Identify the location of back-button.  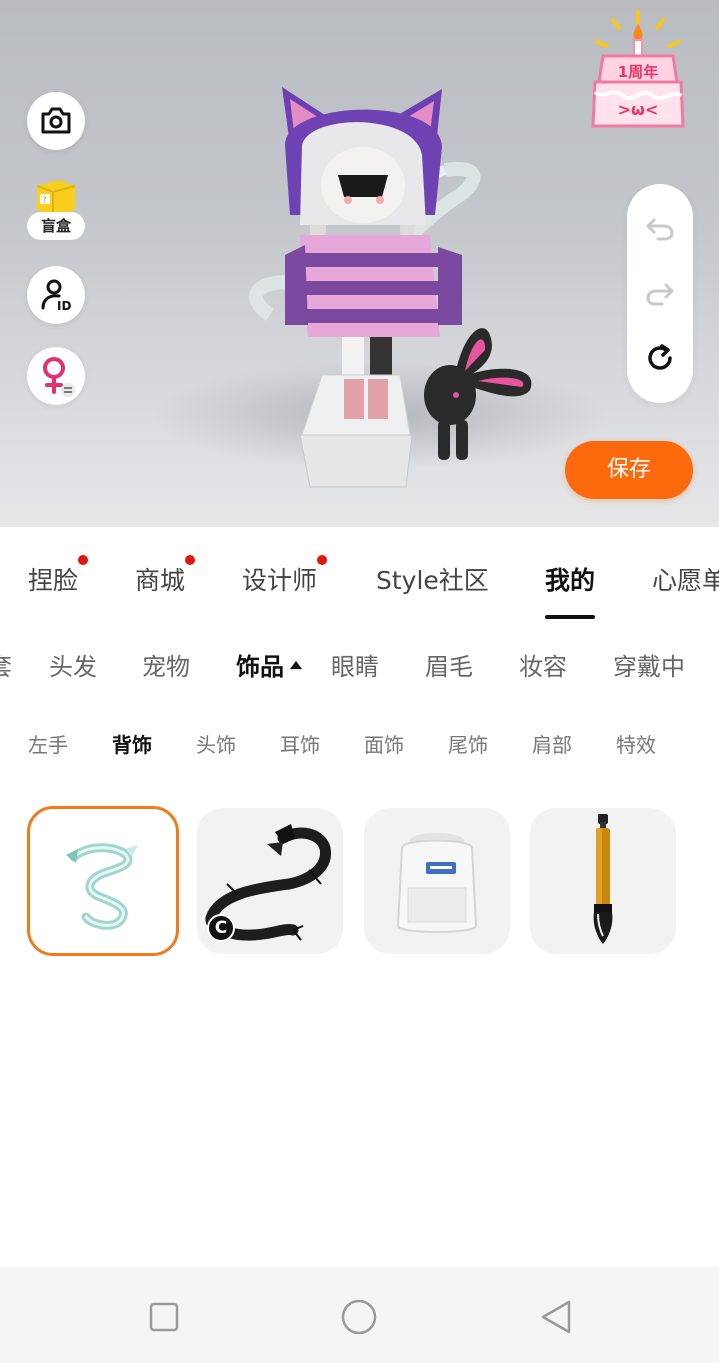
(556, 1317).